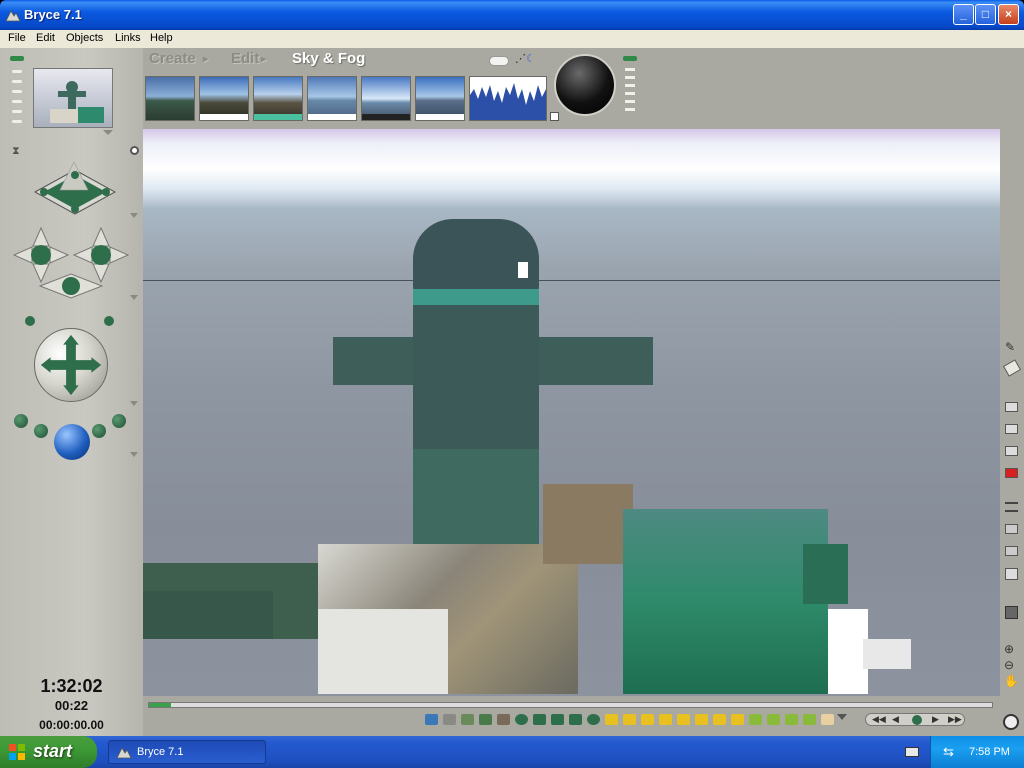 The width and height of the screenshot is (1024, 768). Describe the element at coordinates (109, 321) in the screenshot. I see `pan-dot-right` at that location.